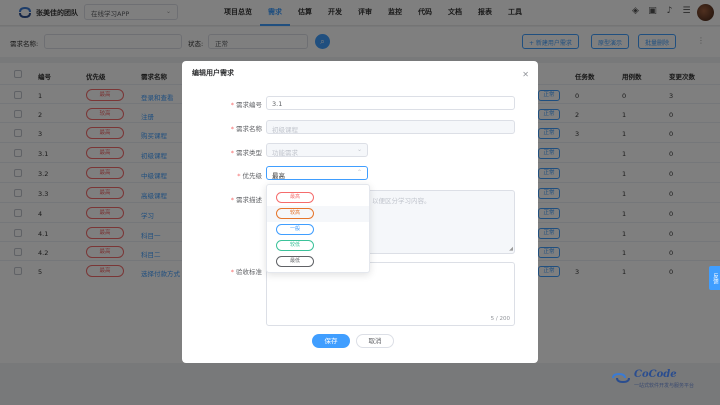 The image size is (720, 405). I want to click on close-icon: ✕, so click(525, 74).